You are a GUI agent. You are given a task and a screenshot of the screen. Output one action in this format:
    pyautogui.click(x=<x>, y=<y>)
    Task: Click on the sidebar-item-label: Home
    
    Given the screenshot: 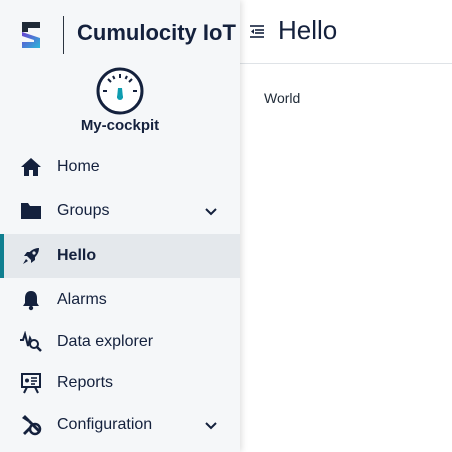 What is the action you would take?
    pyautogui.click(x=78, y=166)
    